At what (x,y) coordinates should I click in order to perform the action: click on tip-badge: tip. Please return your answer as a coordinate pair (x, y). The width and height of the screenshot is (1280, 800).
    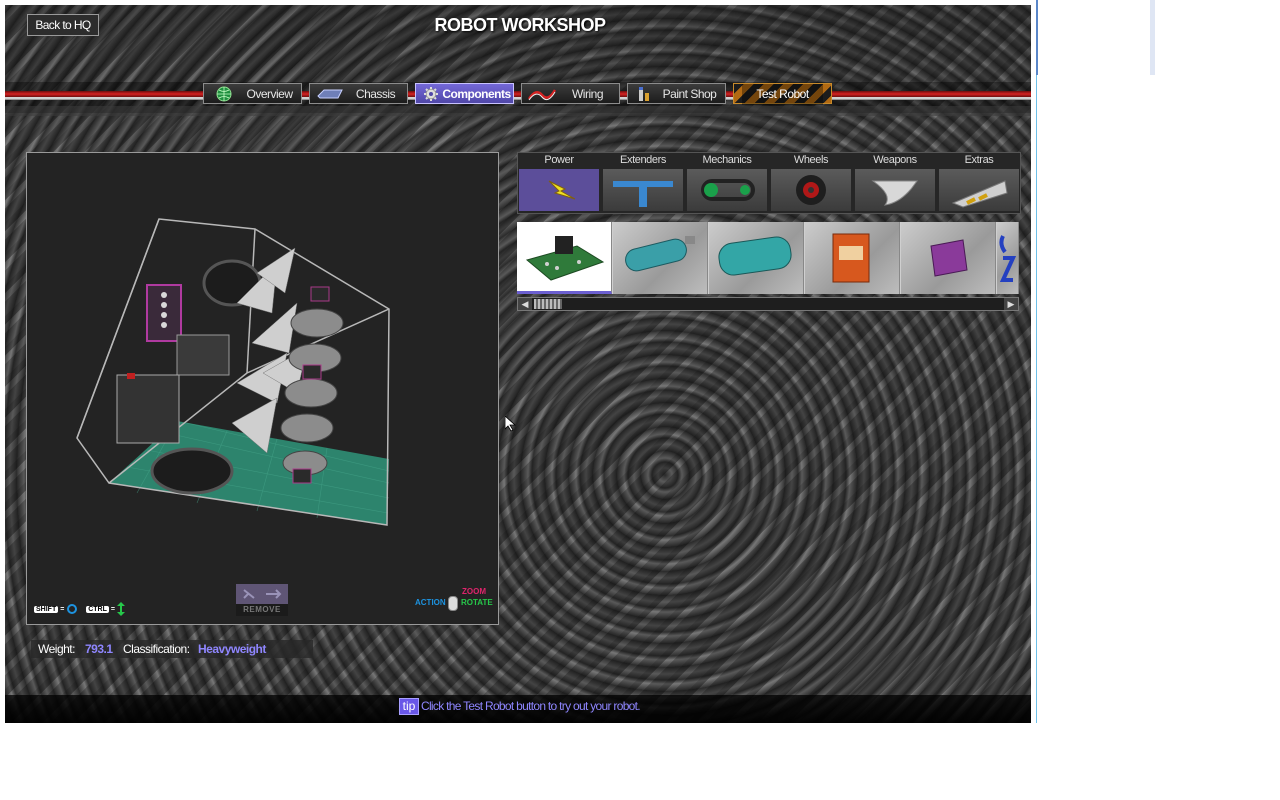
    Looking at the image, I should click on (409, 706).